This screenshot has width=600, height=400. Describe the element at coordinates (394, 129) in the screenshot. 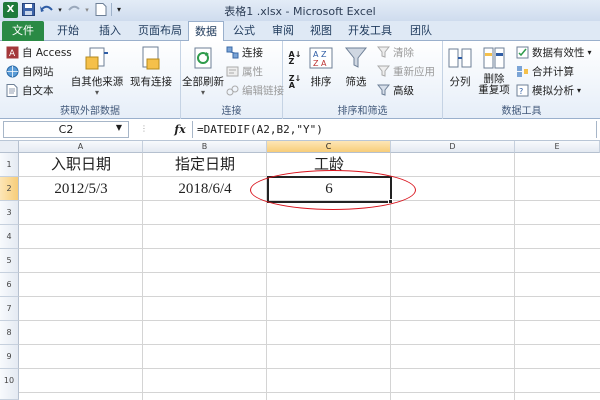

I see `formula-input: =DATEDIF(A2,B2,"Y")` at that location.